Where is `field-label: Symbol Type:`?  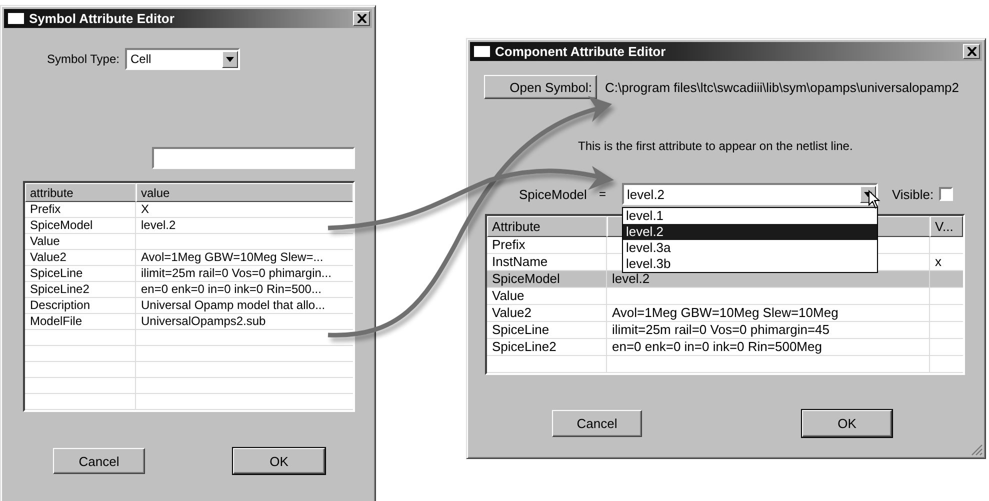 field-label: Symbol Type: is located at coordinates (83, 59).